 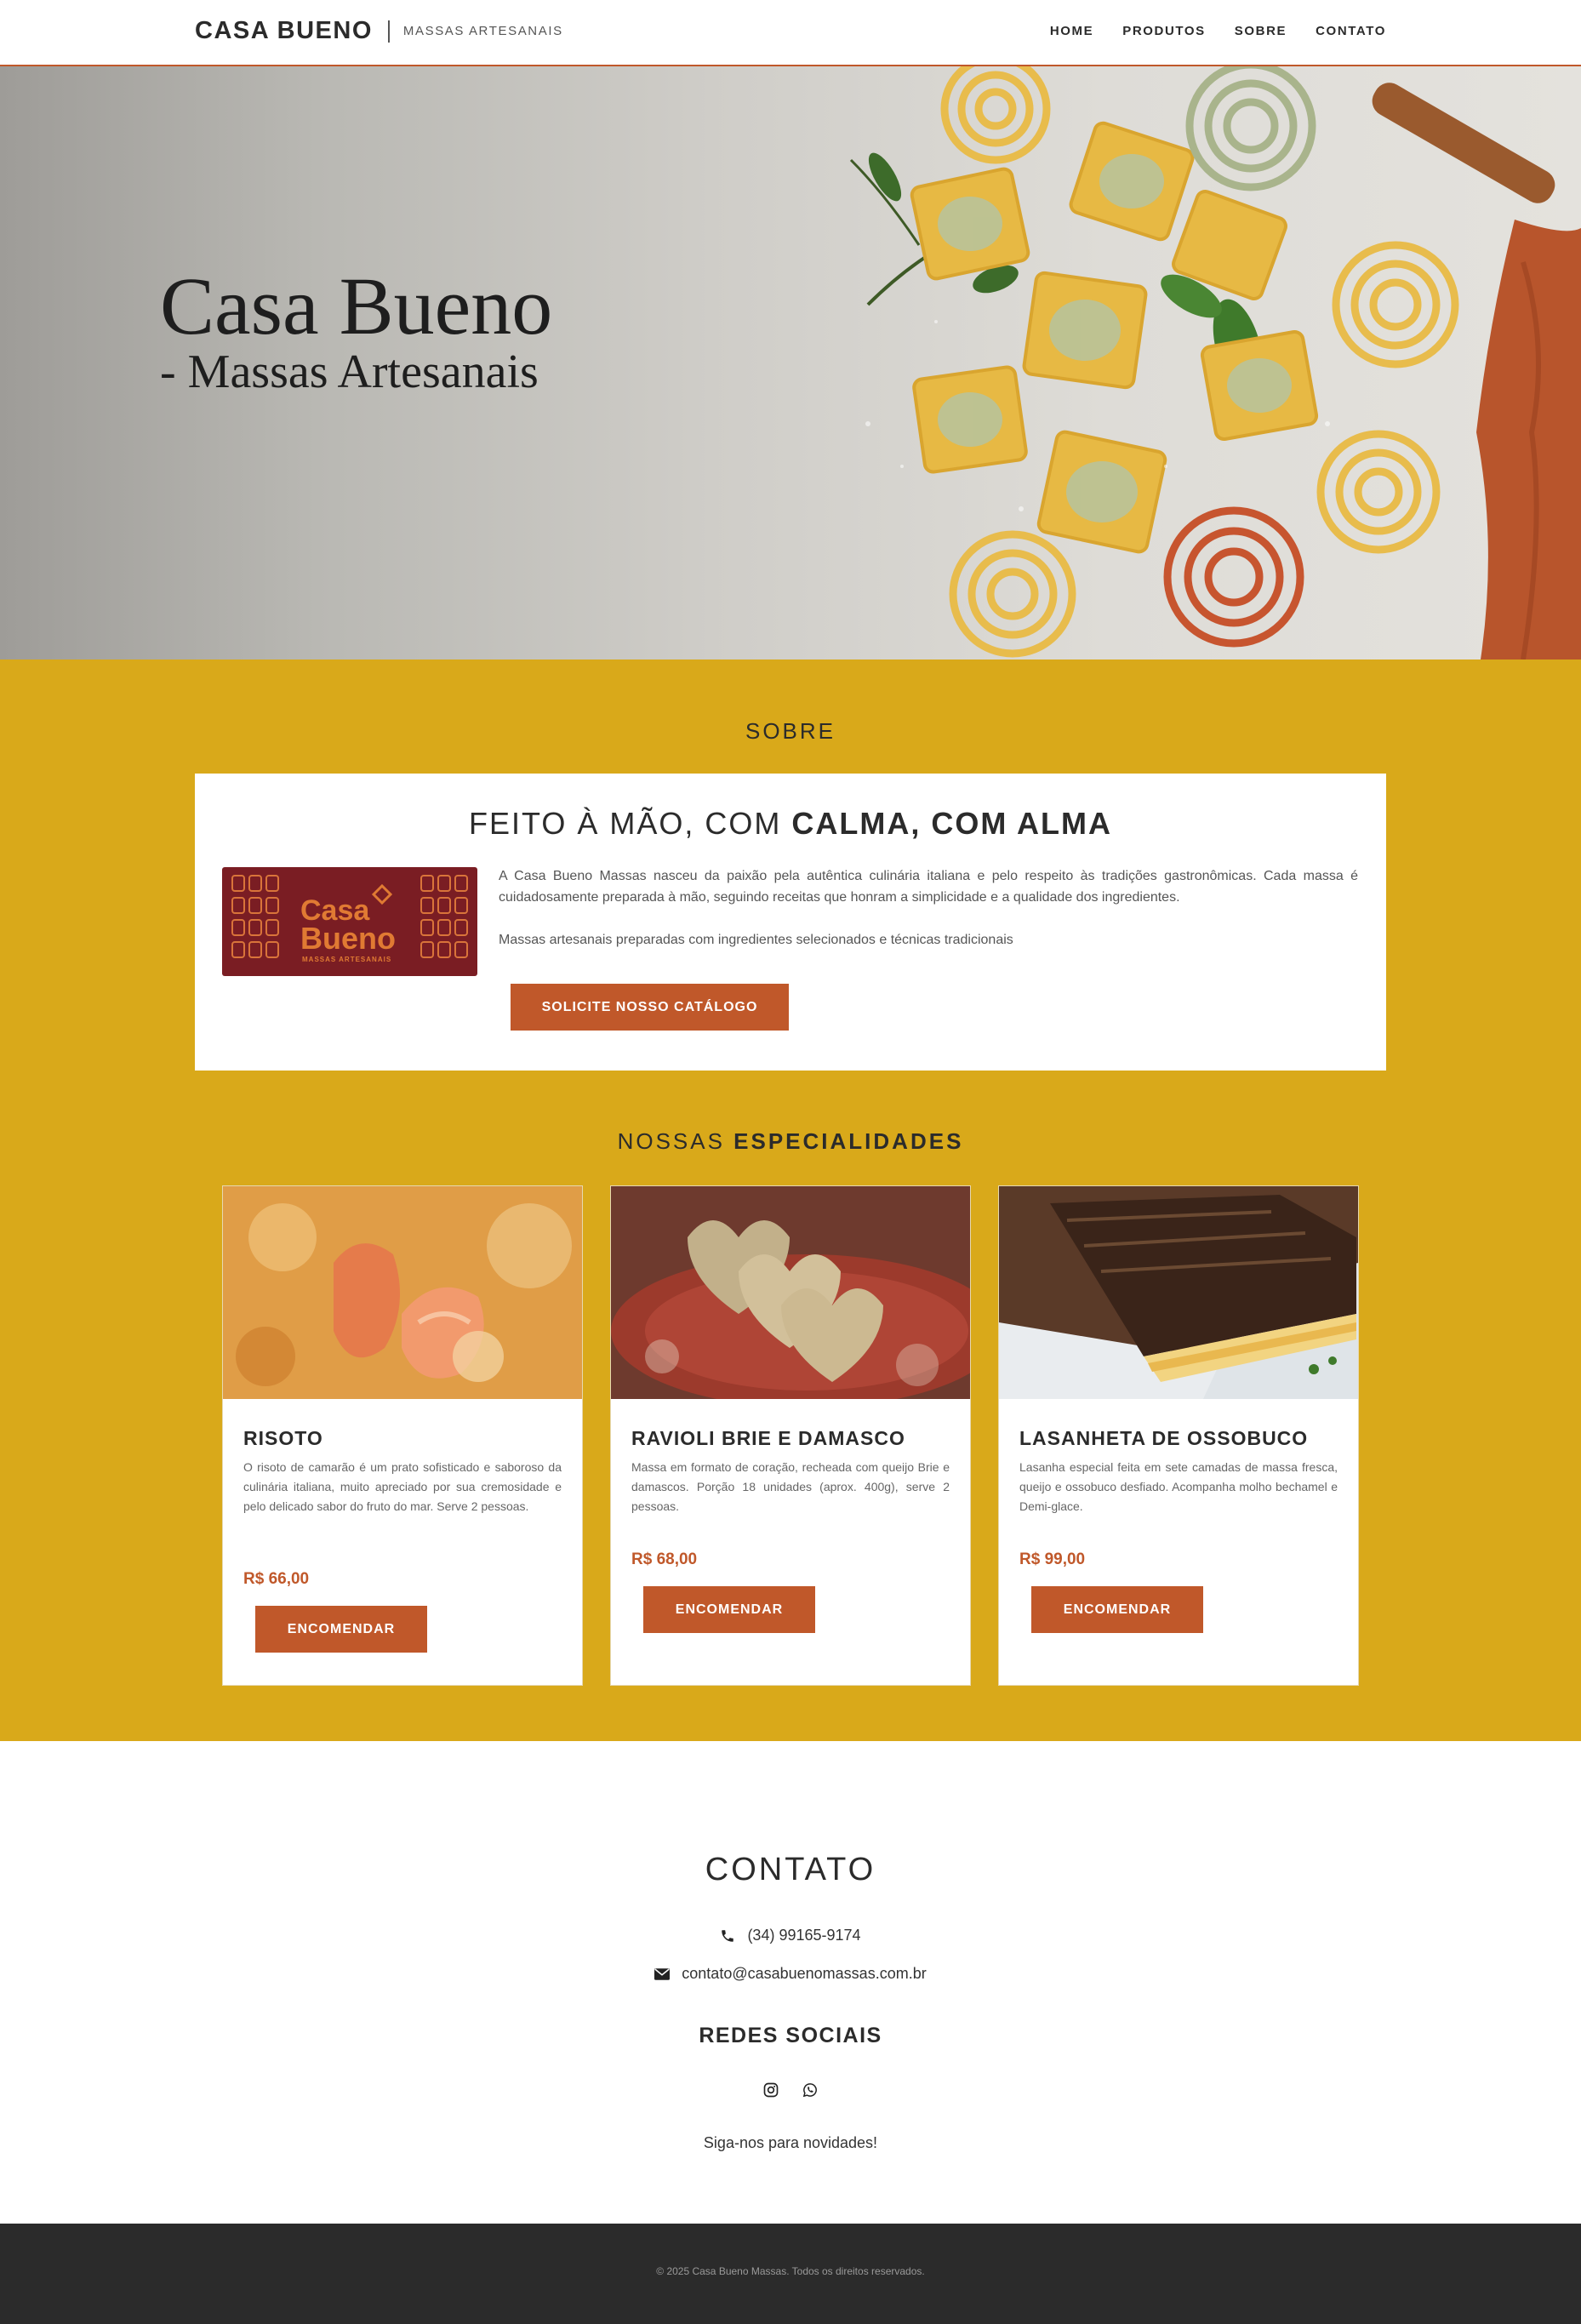 I want to click on hero-title-sub: - Massas Artesanais, so click(x=349, y=371).